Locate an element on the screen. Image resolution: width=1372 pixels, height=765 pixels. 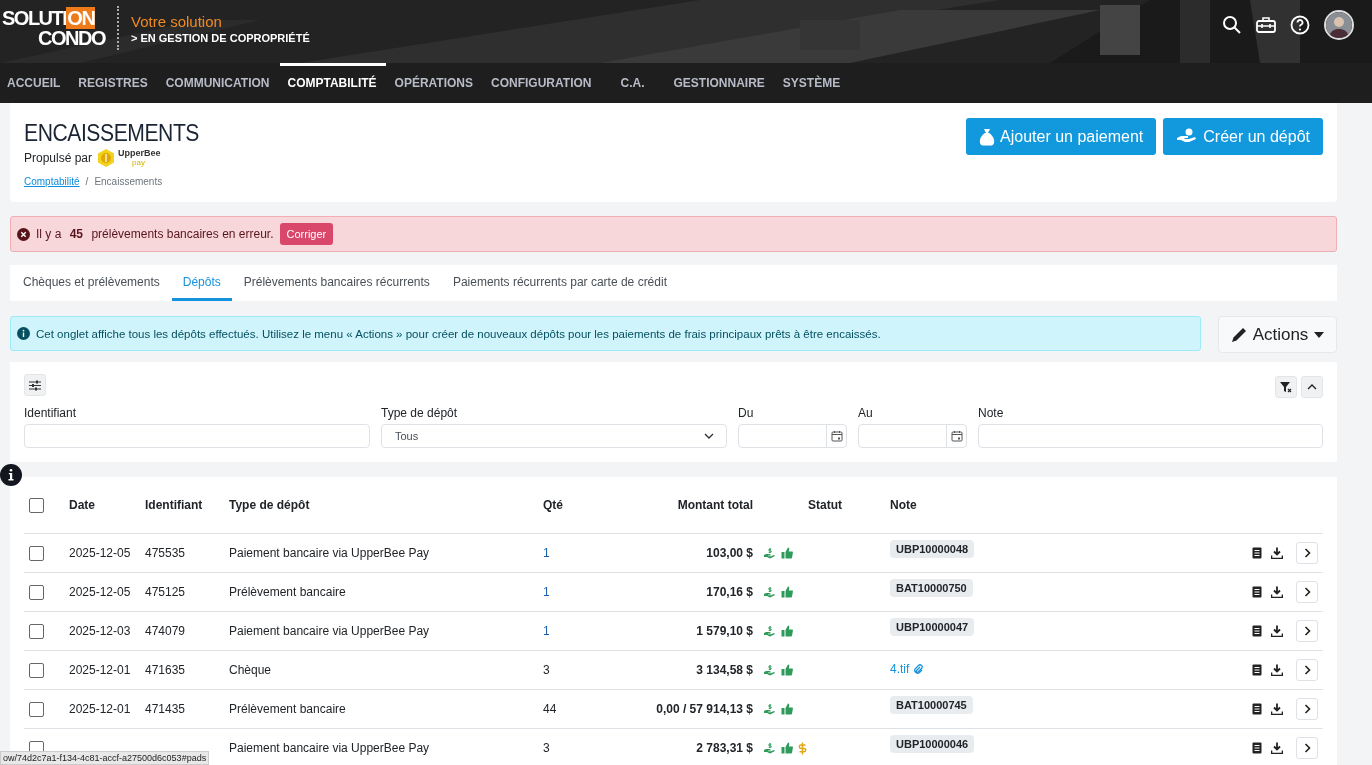
powered-by-label: Propulsé par is located at coordinates (58, 158).